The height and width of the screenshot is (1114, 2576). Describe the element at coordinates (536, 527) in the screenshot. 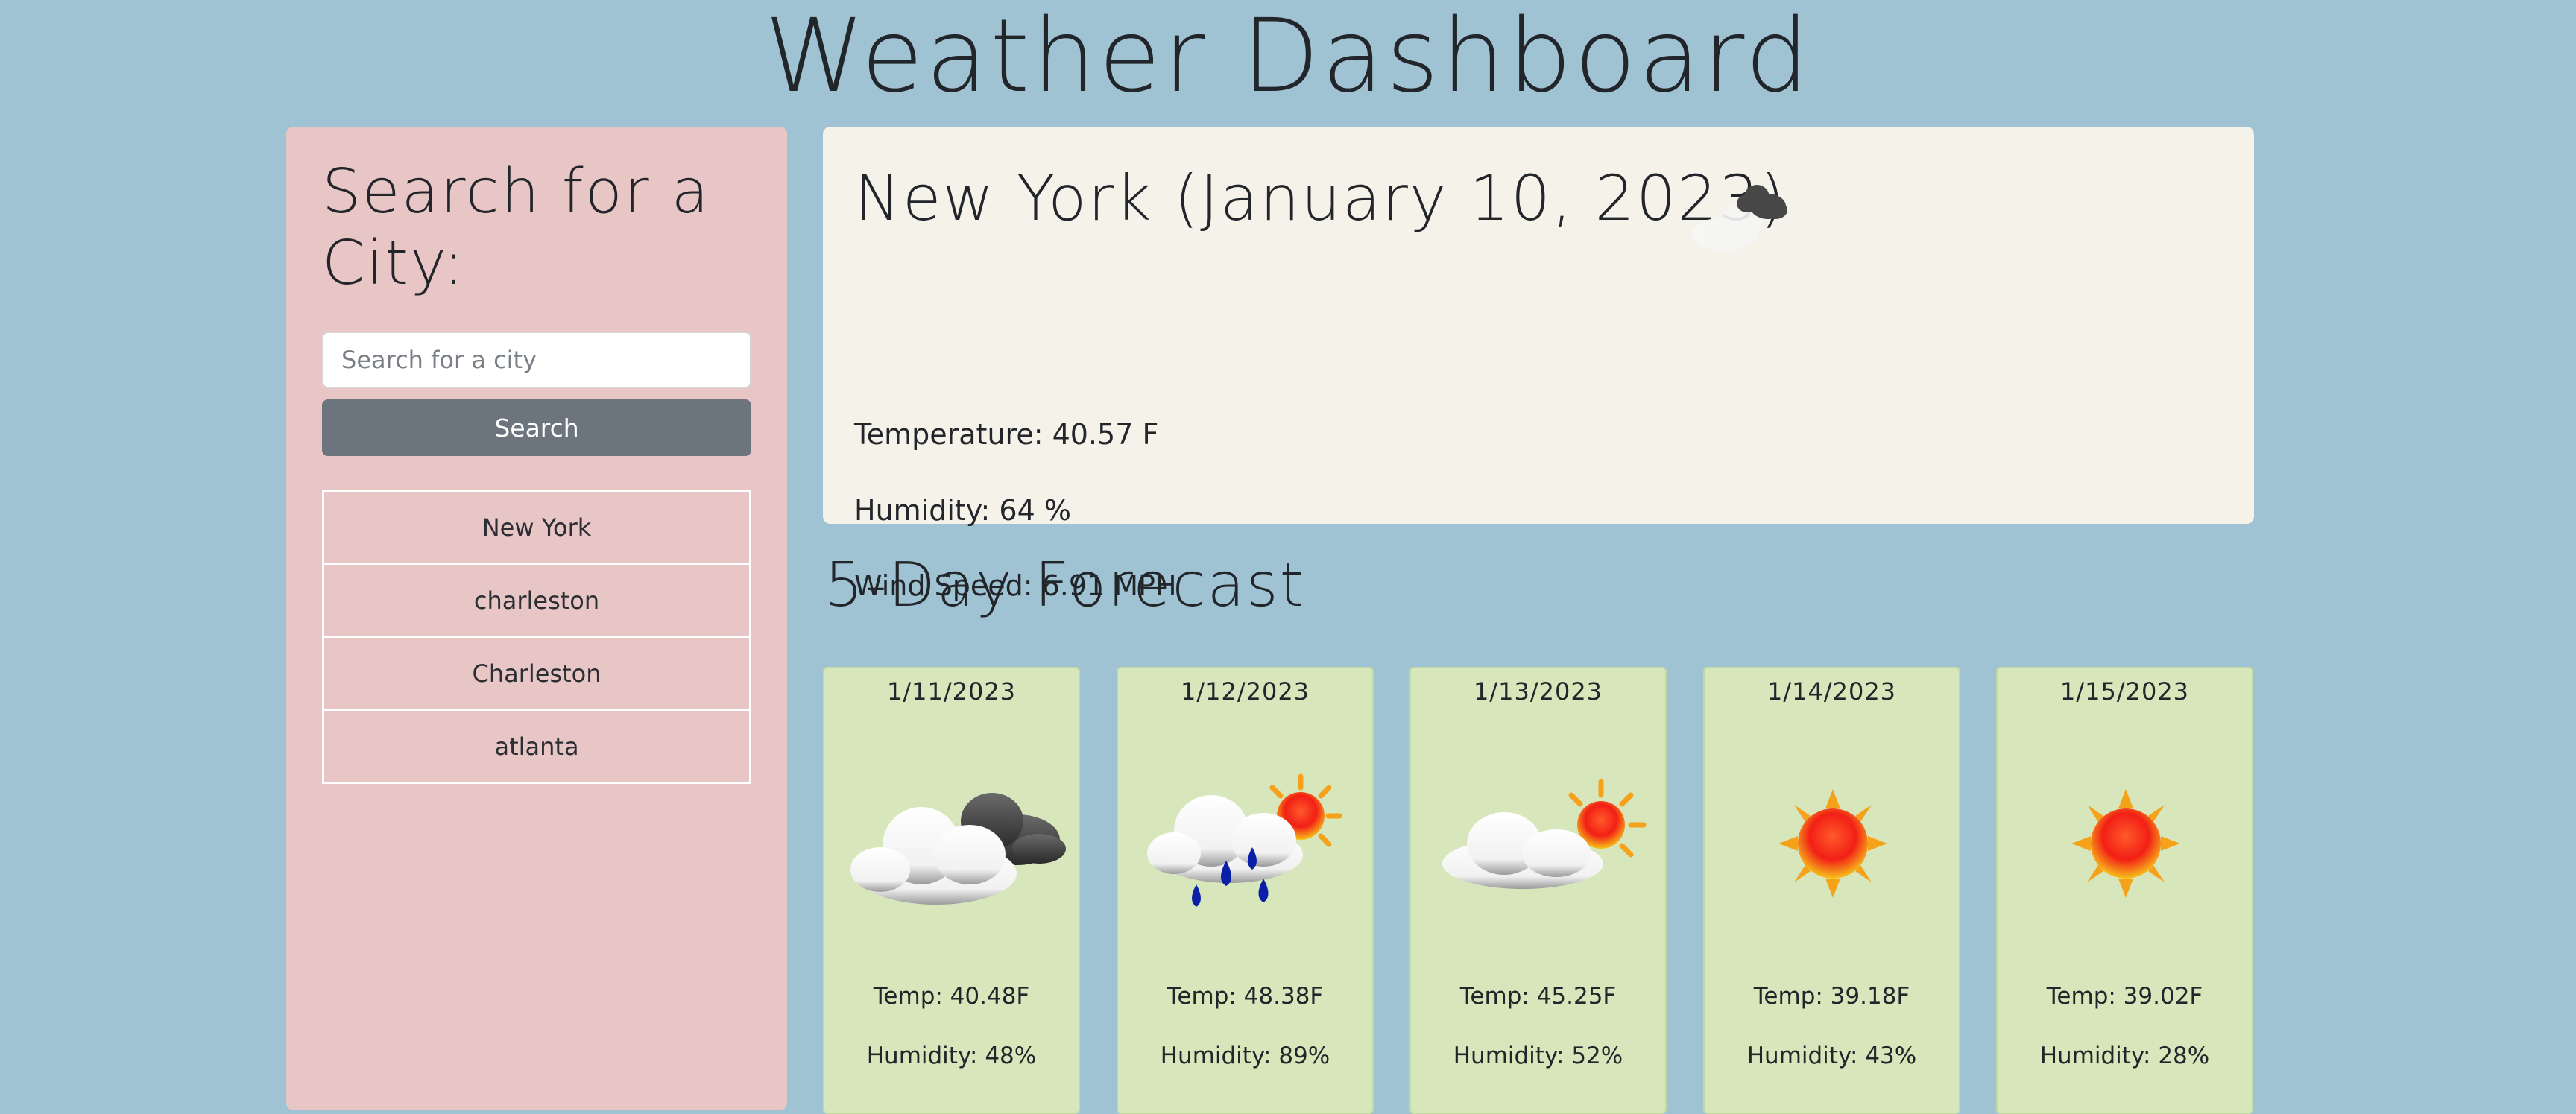

I see `history-item: New York` at that location.